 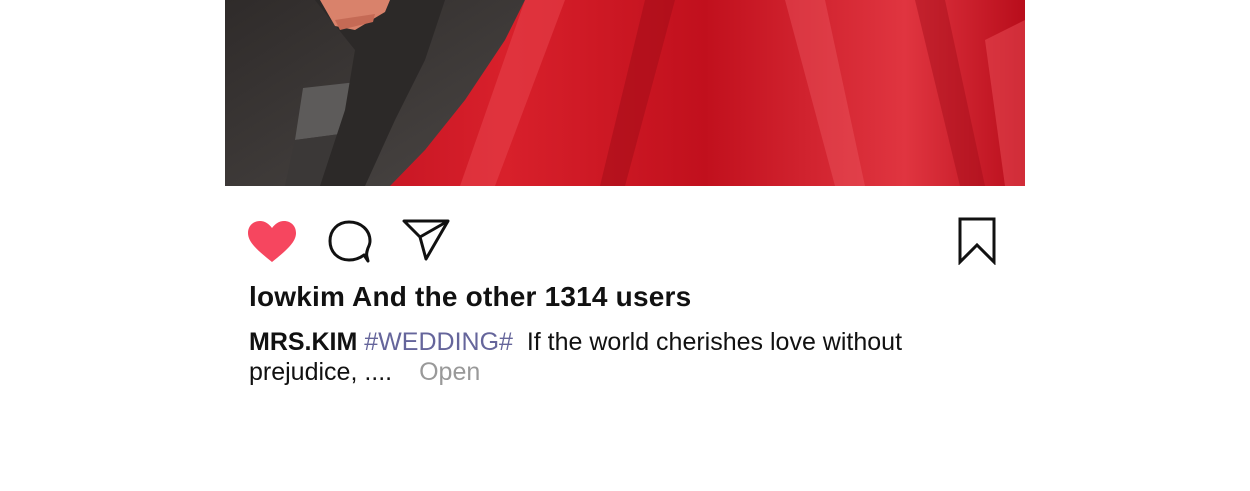 What do you see at coordinates (449, 372) in the screenshot?
I see `caption-open-link: Open` at bounding box center [449, 372].